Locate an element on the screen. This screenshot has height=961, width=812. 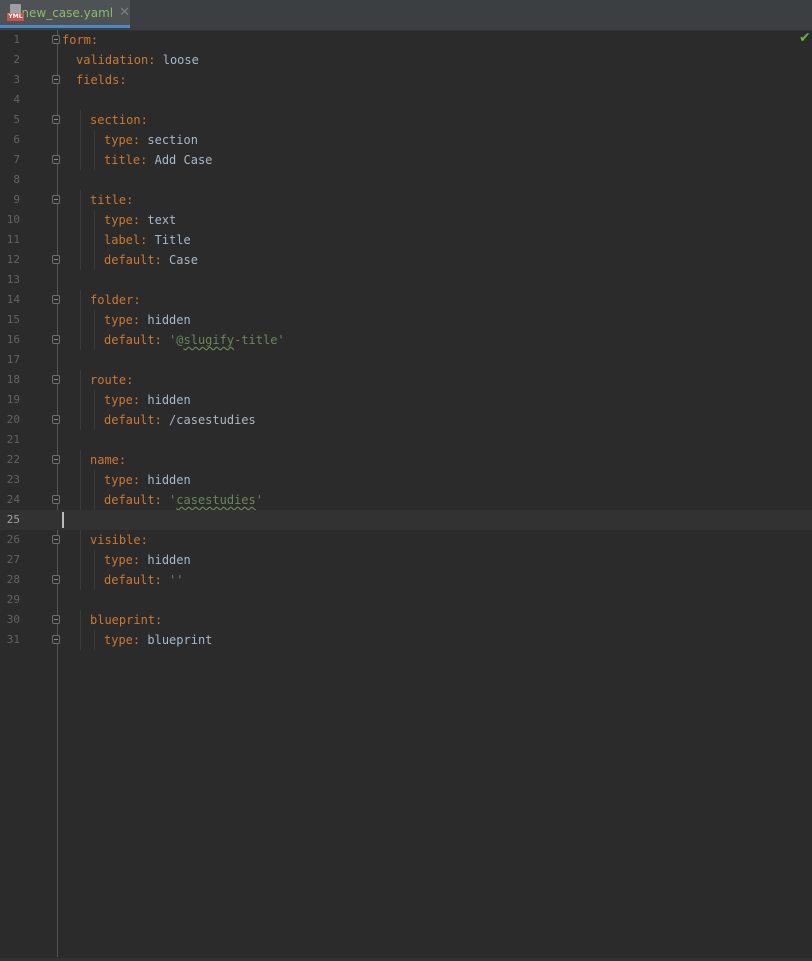
code-line: 23 type: hidden is located at coordinates (406, 480).